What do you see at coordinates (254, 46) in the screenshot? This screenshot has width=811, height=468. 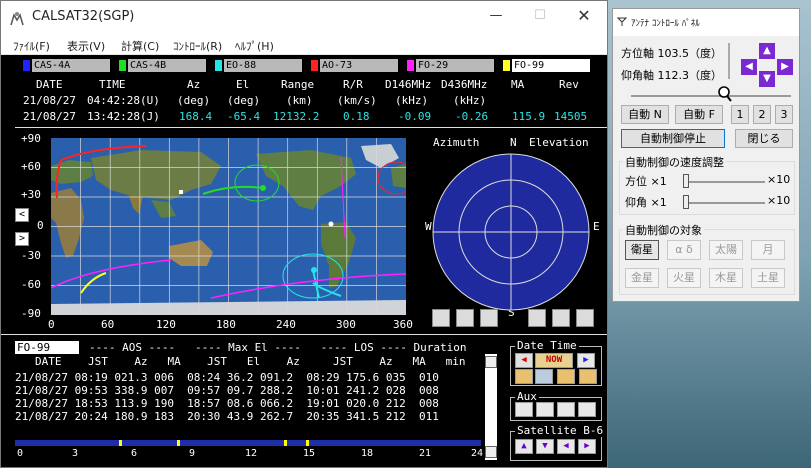 I see `menu-help: ﾍﾙﾌﾟ(H)` at bounding box center [254, 46].